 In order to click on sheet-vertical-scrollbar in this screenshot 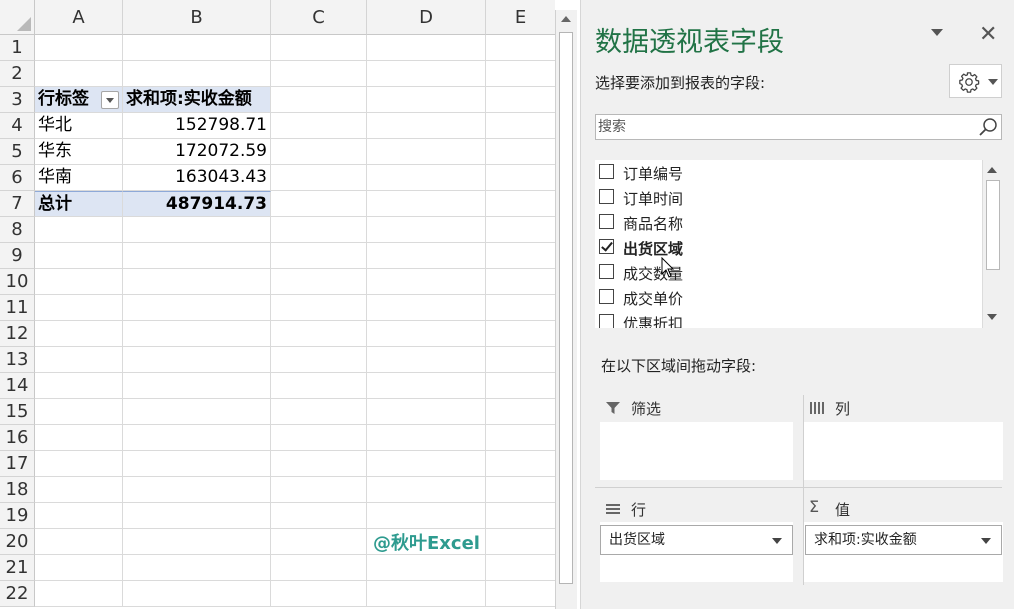, I will do `click(566, 309)`.